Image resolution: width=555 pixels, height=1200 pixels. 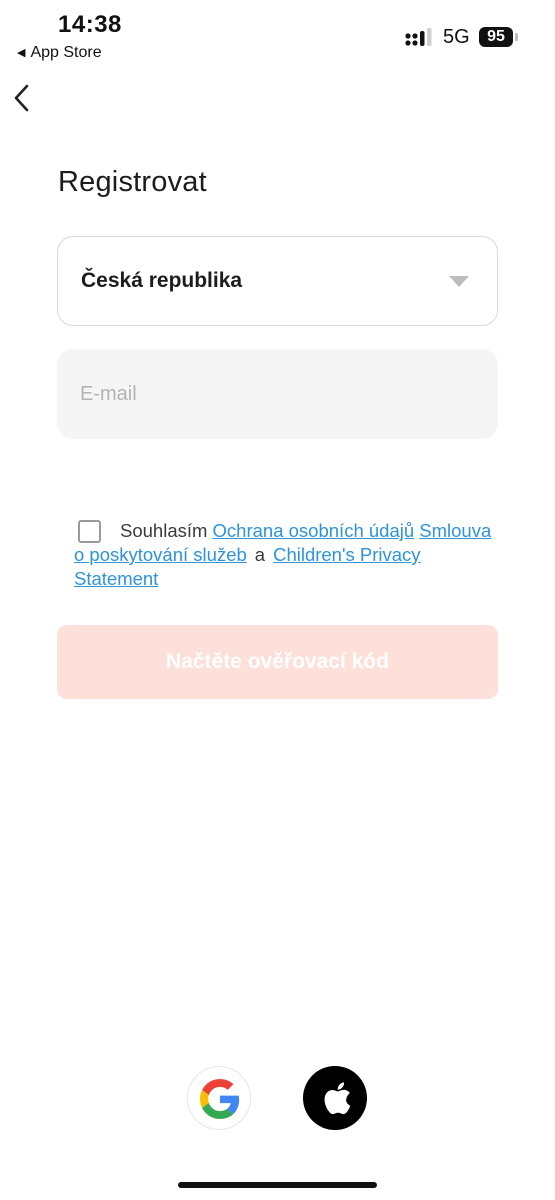 I want to click on email-field, so click(x=277, y=394).